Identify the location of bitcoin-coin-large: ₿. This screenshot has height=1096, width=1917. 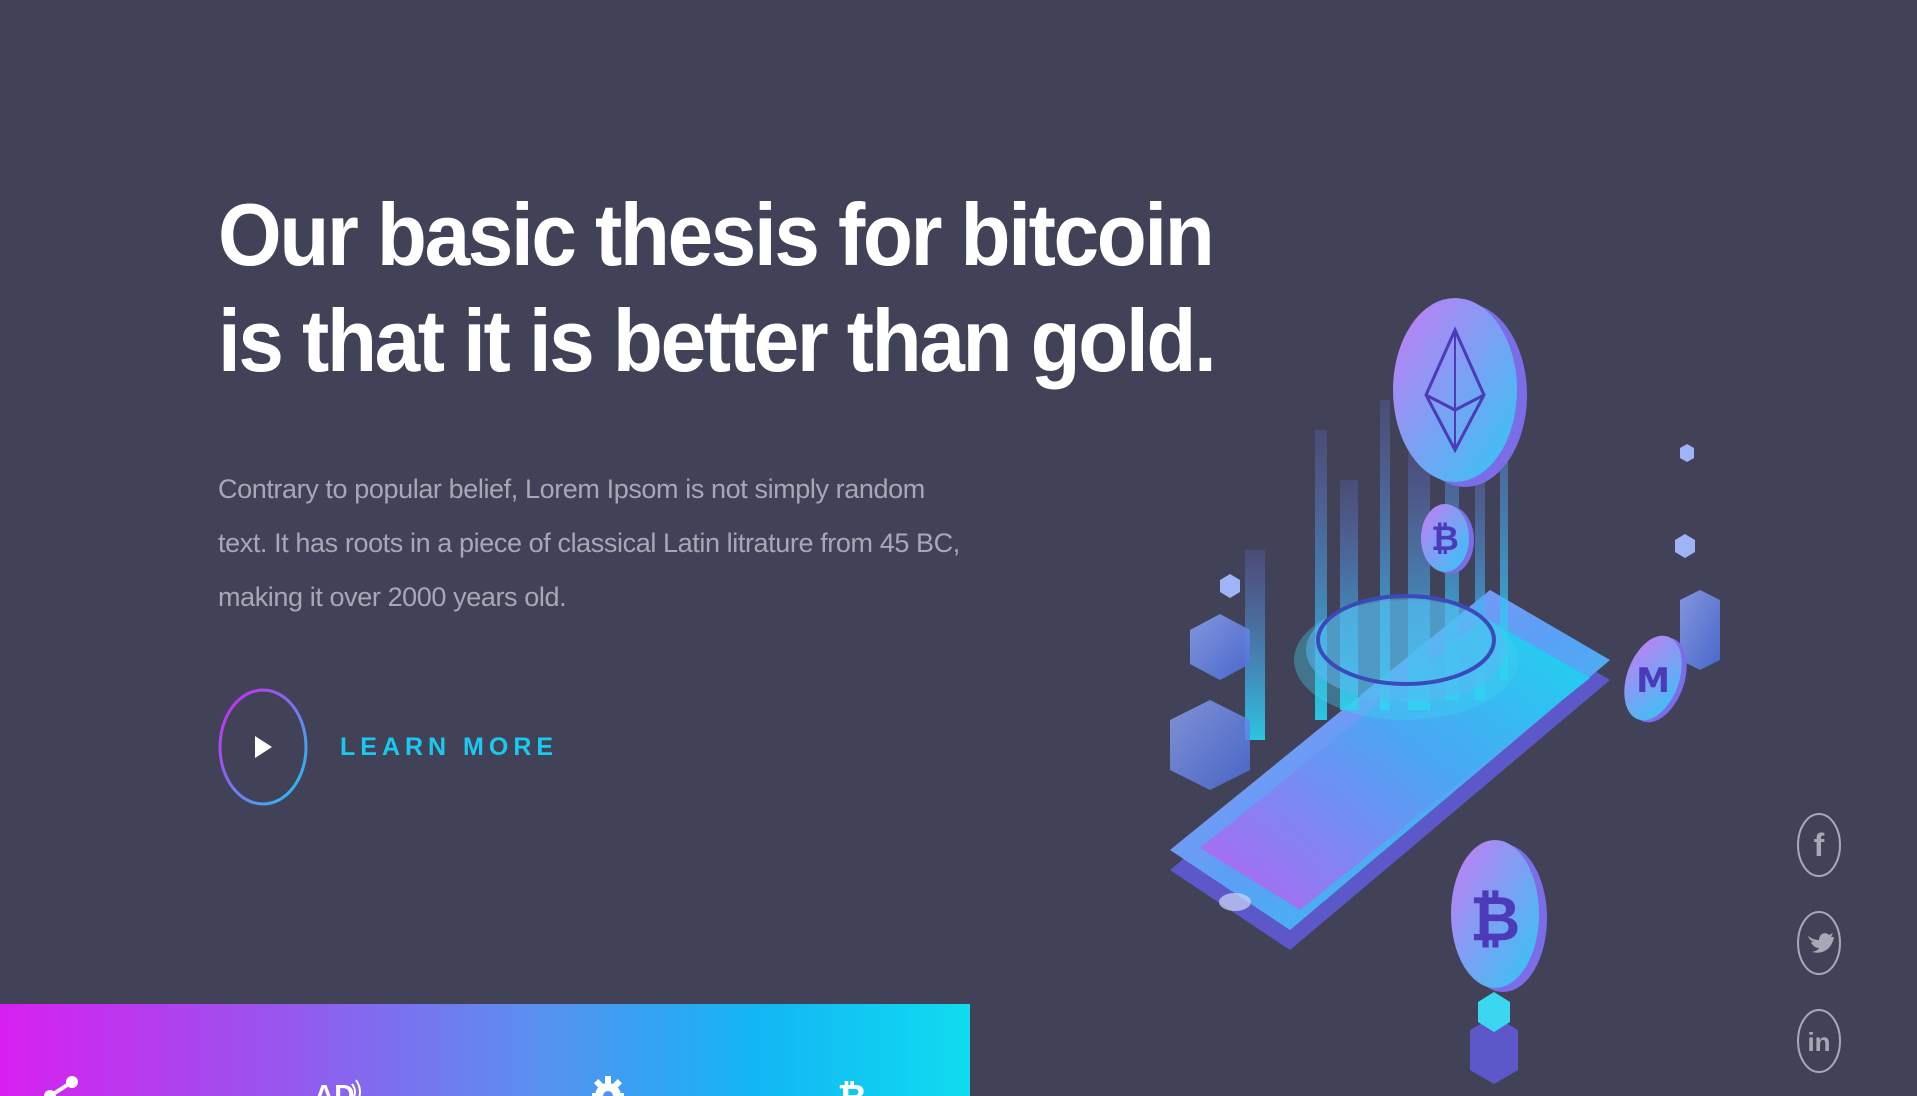
(1499, 916).